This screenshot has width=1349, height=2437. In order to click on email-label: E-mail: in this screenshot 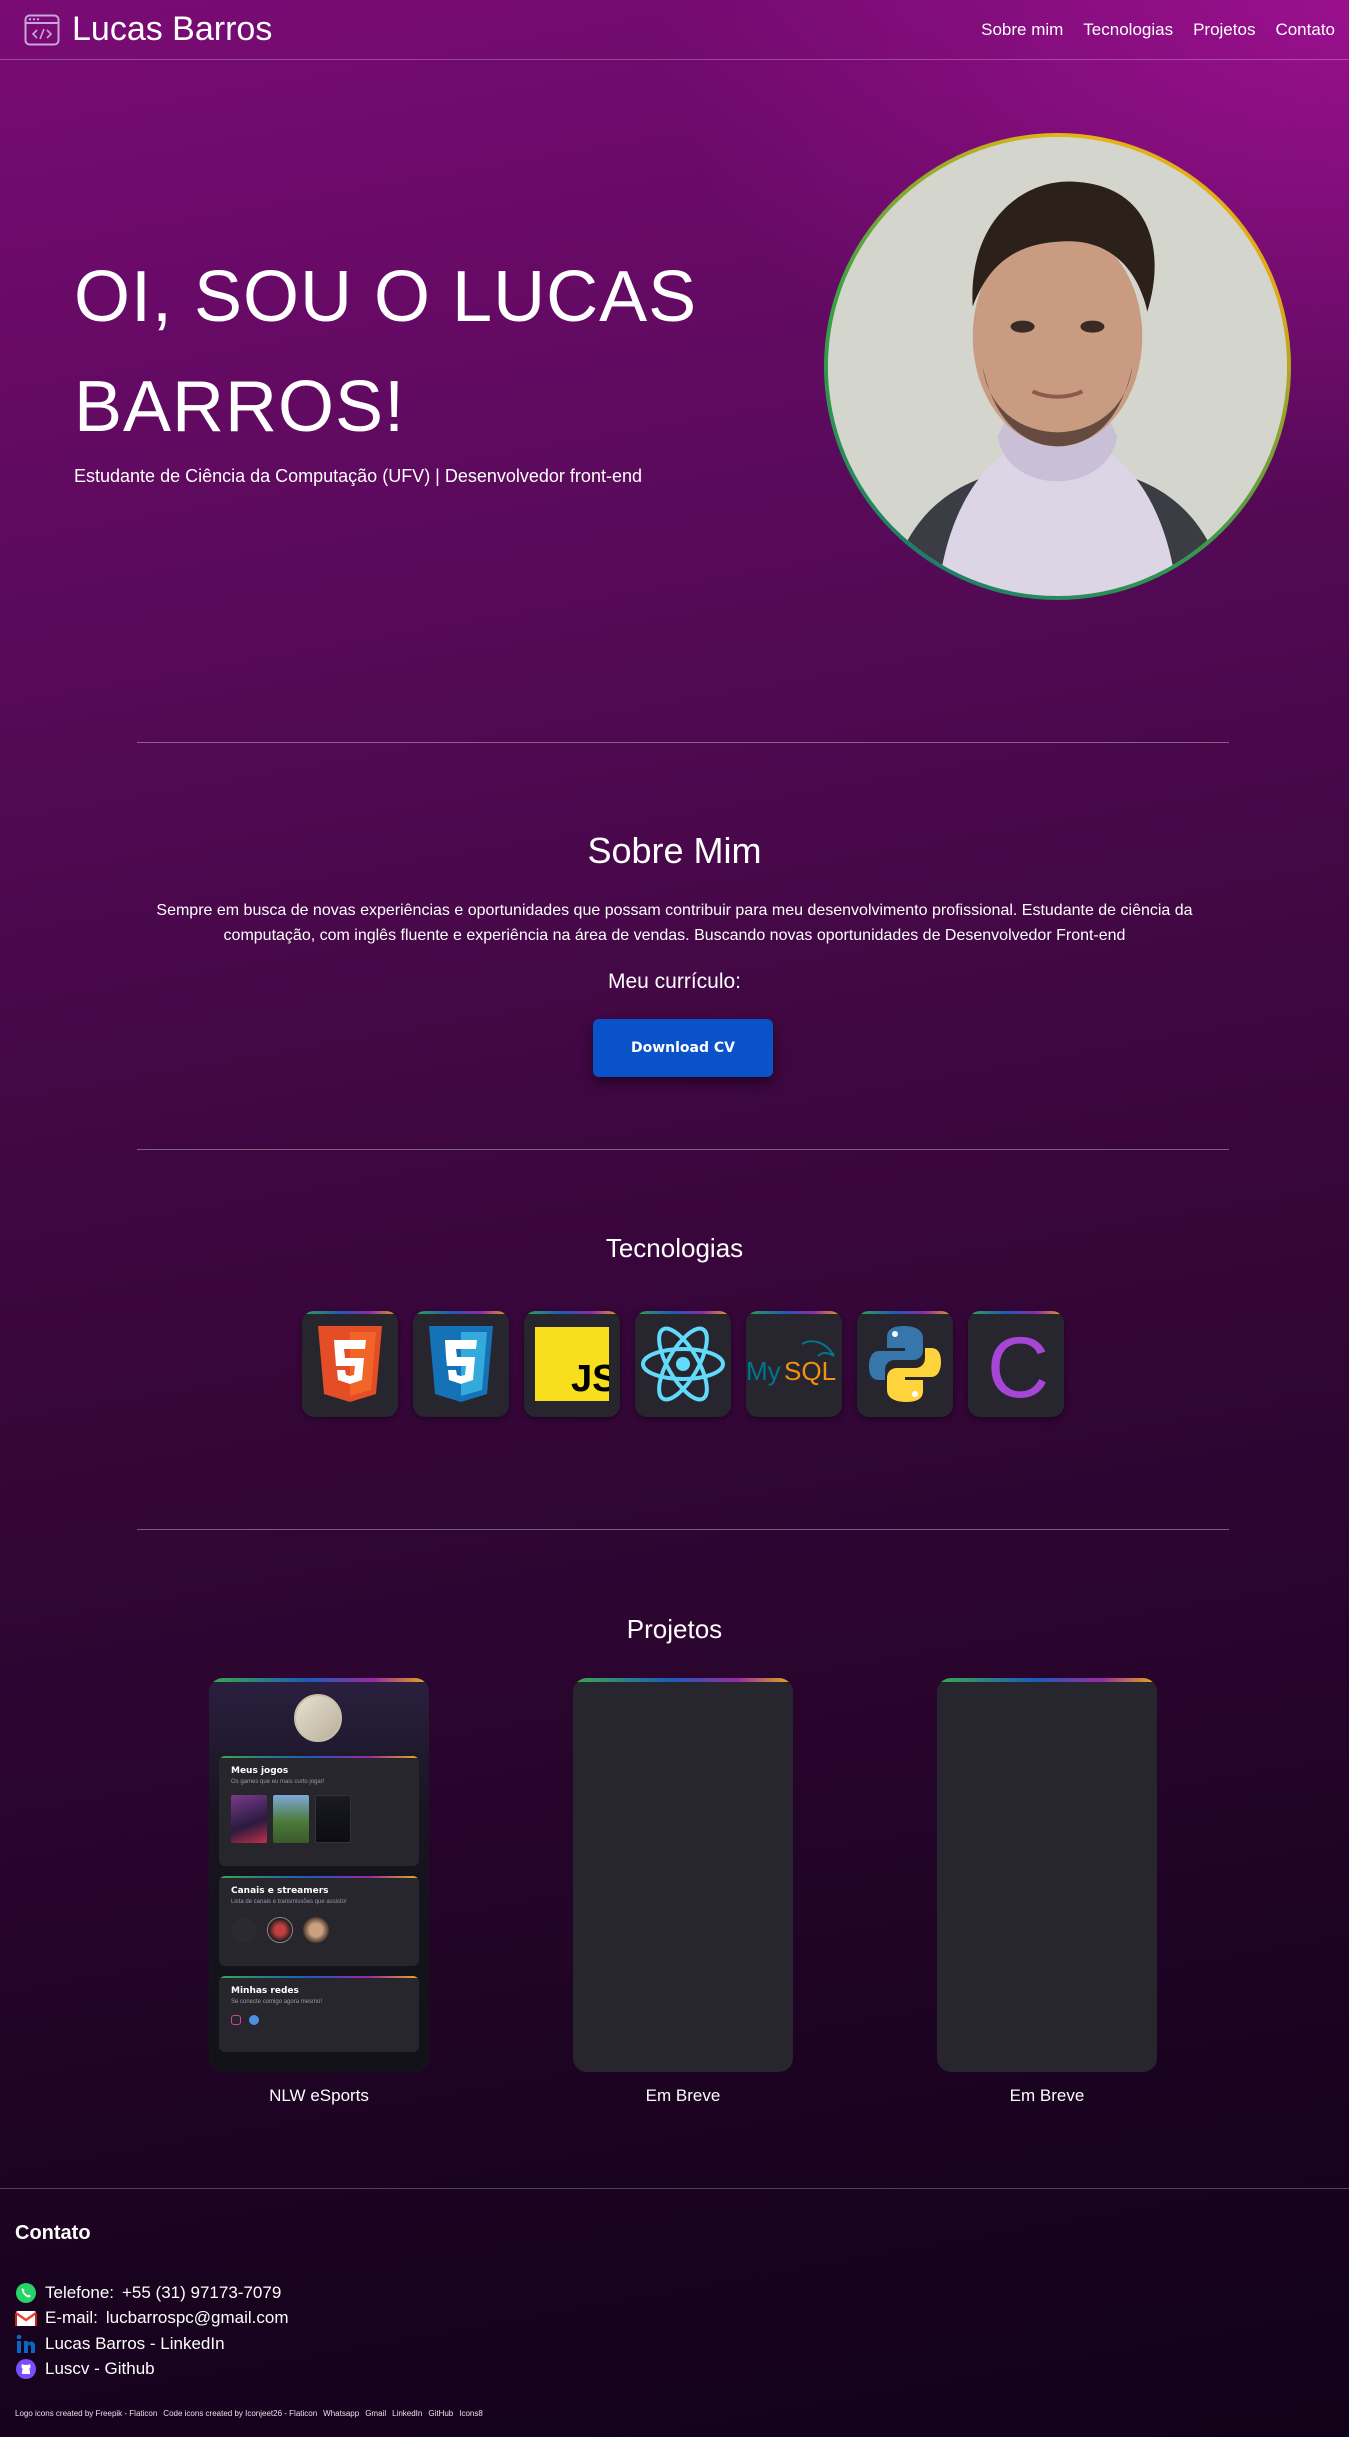, I will do `click(71, 2318)`.